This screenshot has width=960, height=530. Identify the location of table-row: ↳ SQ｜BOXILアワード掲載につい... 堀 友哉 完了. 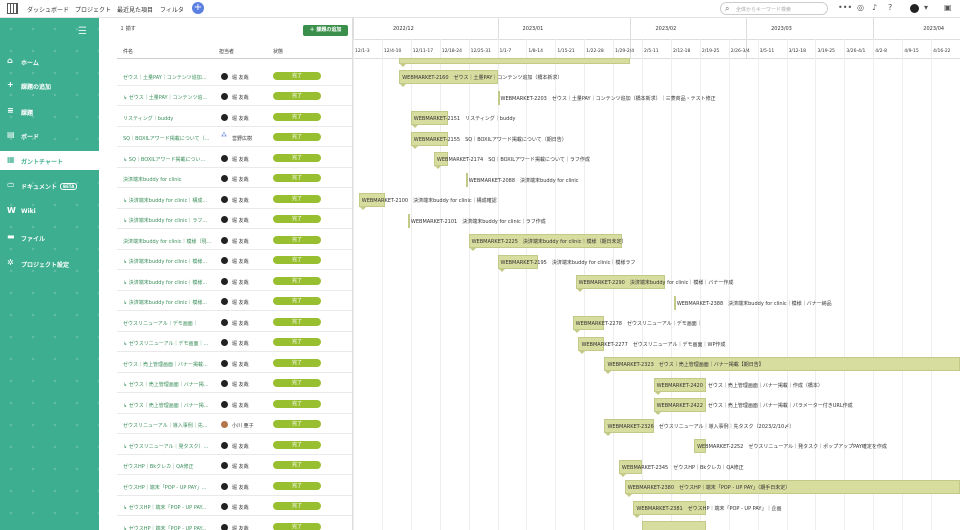
(225, 158).